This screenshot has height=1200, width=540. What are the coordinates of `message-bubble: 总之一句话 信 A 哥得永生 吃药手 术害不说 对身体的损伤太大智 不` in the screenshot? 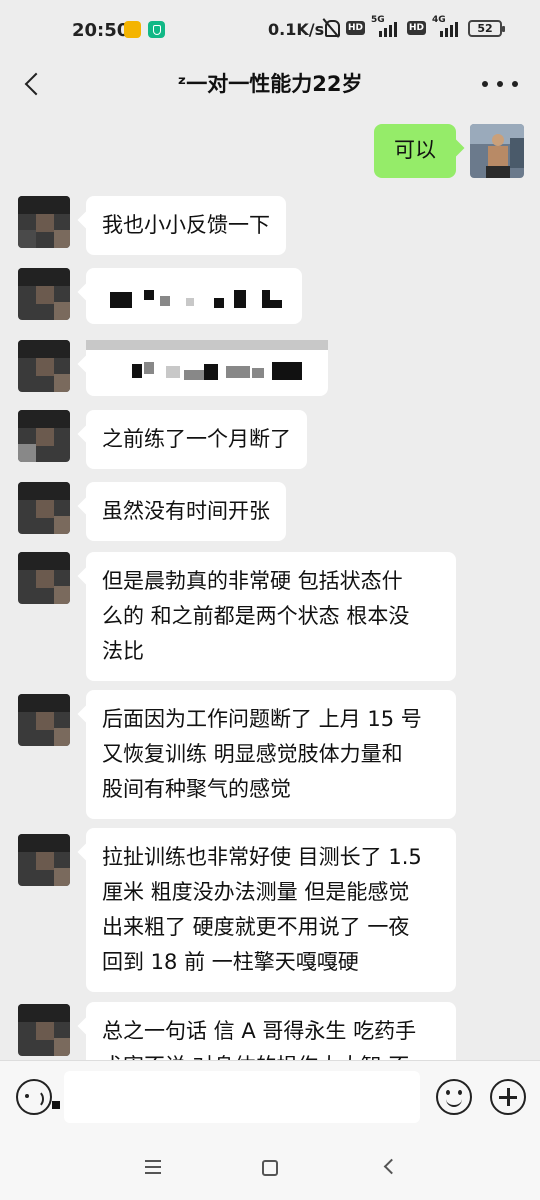 It's located at (271, 1031).